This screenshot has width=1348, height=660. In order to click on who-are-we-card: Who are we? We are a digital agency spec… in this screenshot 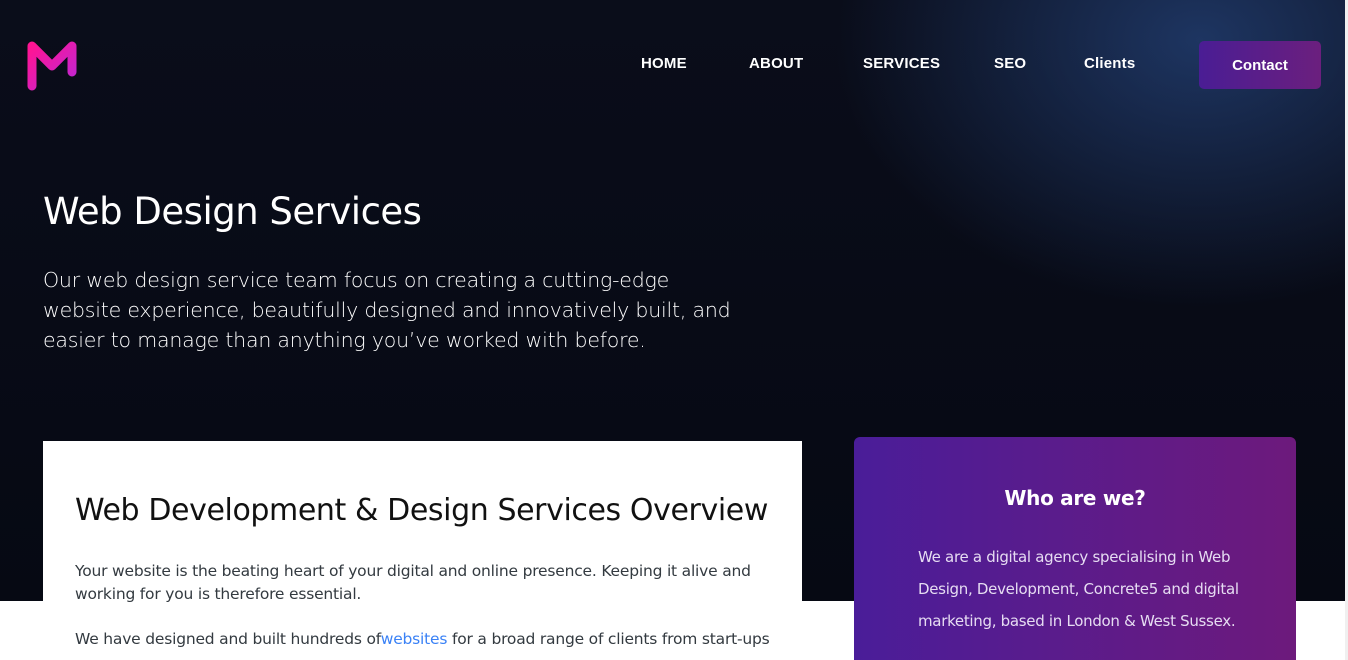, I will do `click(1075, 548)`.